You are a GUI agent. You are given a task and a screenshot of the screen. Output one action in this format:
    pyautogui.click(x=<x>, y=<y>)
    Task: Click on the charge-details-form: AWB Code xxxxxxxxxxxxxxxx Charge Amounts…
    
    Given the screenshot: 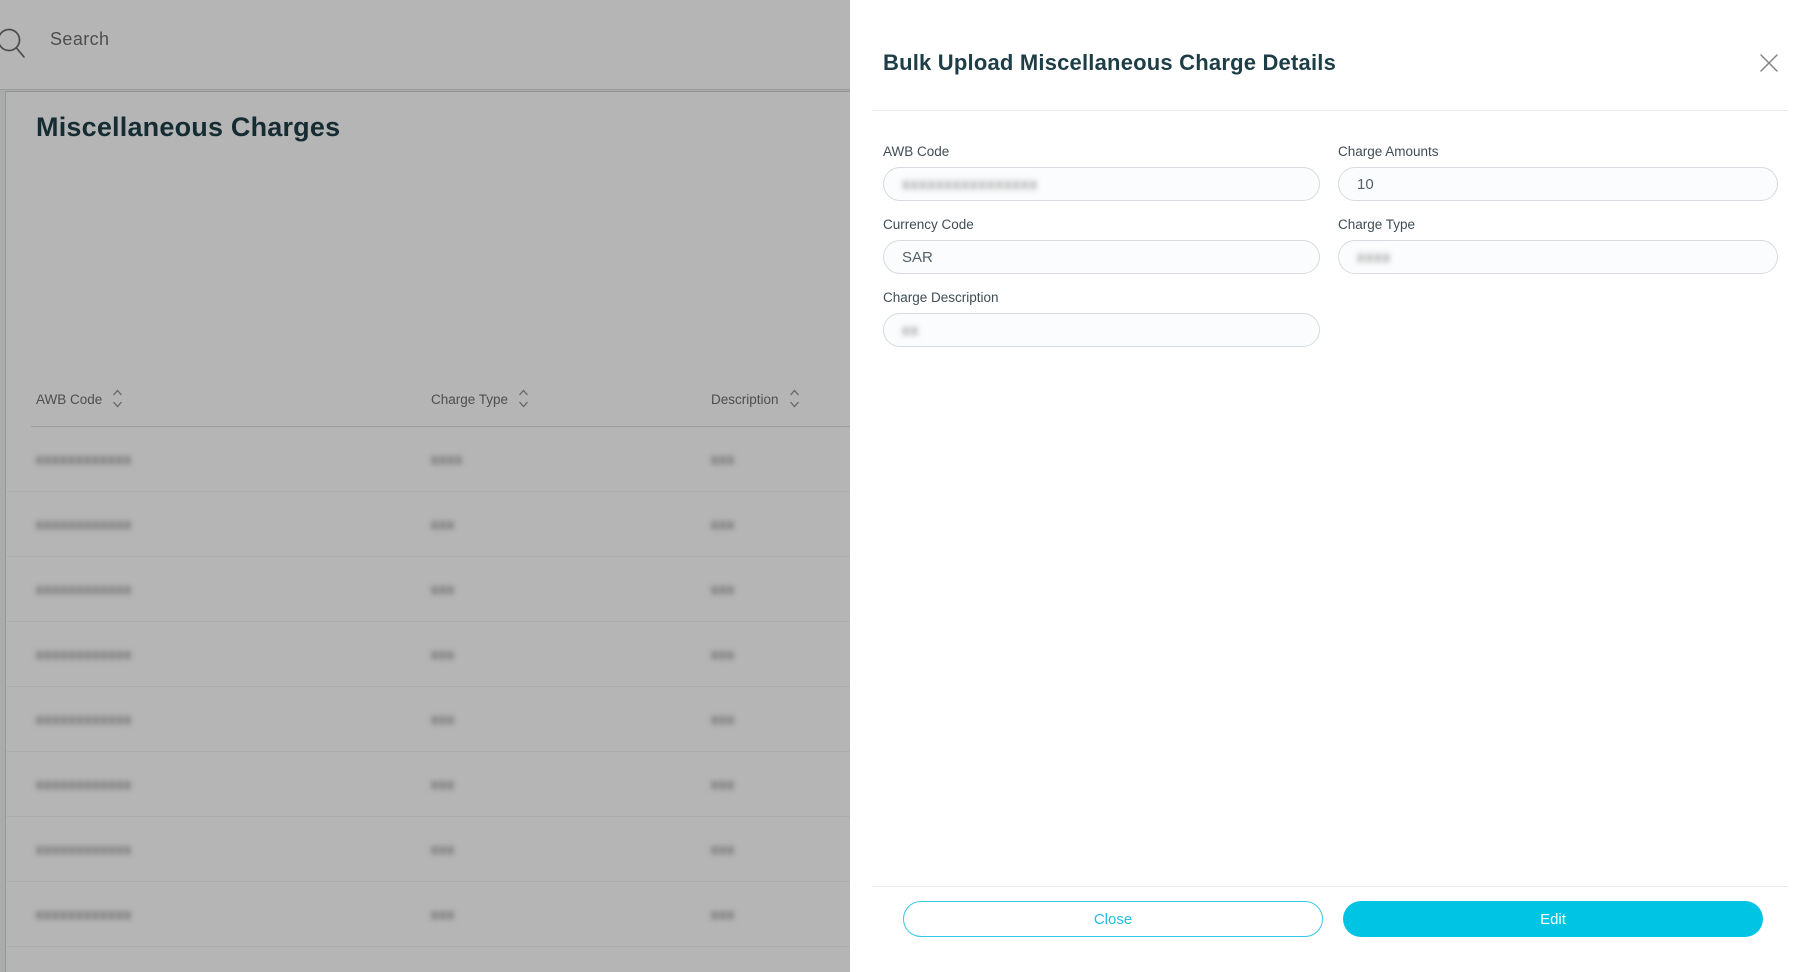 What is the action you would take?
    pyautogui.click(x=1330, y=245)
    